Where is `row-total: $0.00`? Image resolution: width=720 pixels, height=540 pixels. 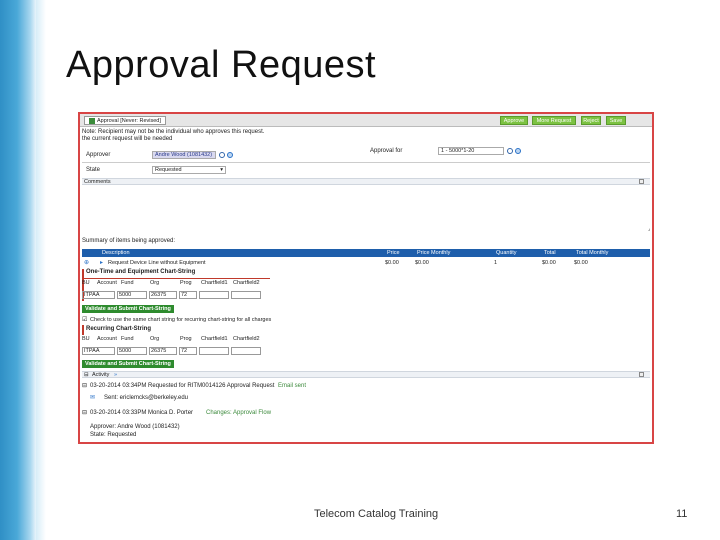
row-total: $0.00 is located at coordinates (549, 263).